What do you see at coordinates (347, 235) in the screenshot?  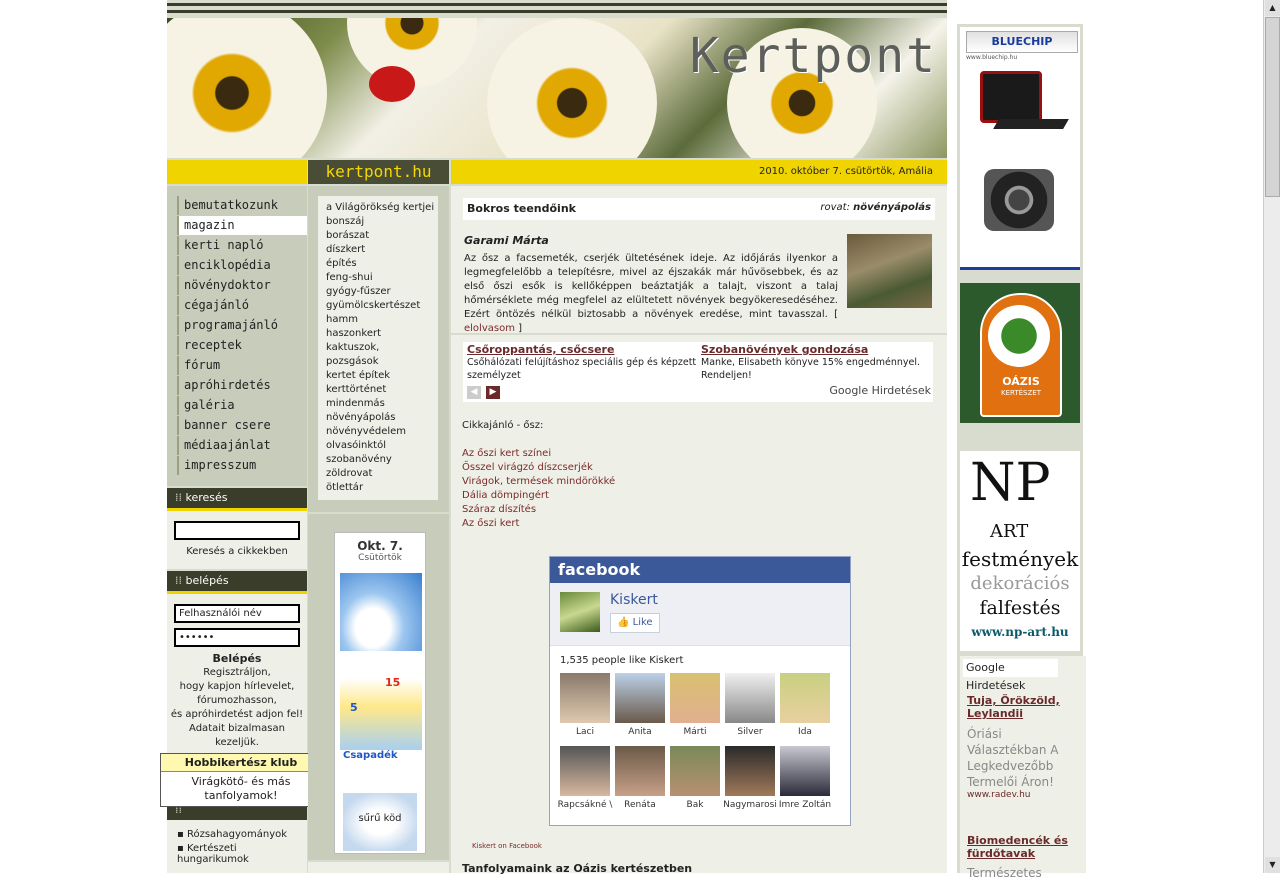 I see `topic-boraszat: borászat` at bounding box center [347, 235].